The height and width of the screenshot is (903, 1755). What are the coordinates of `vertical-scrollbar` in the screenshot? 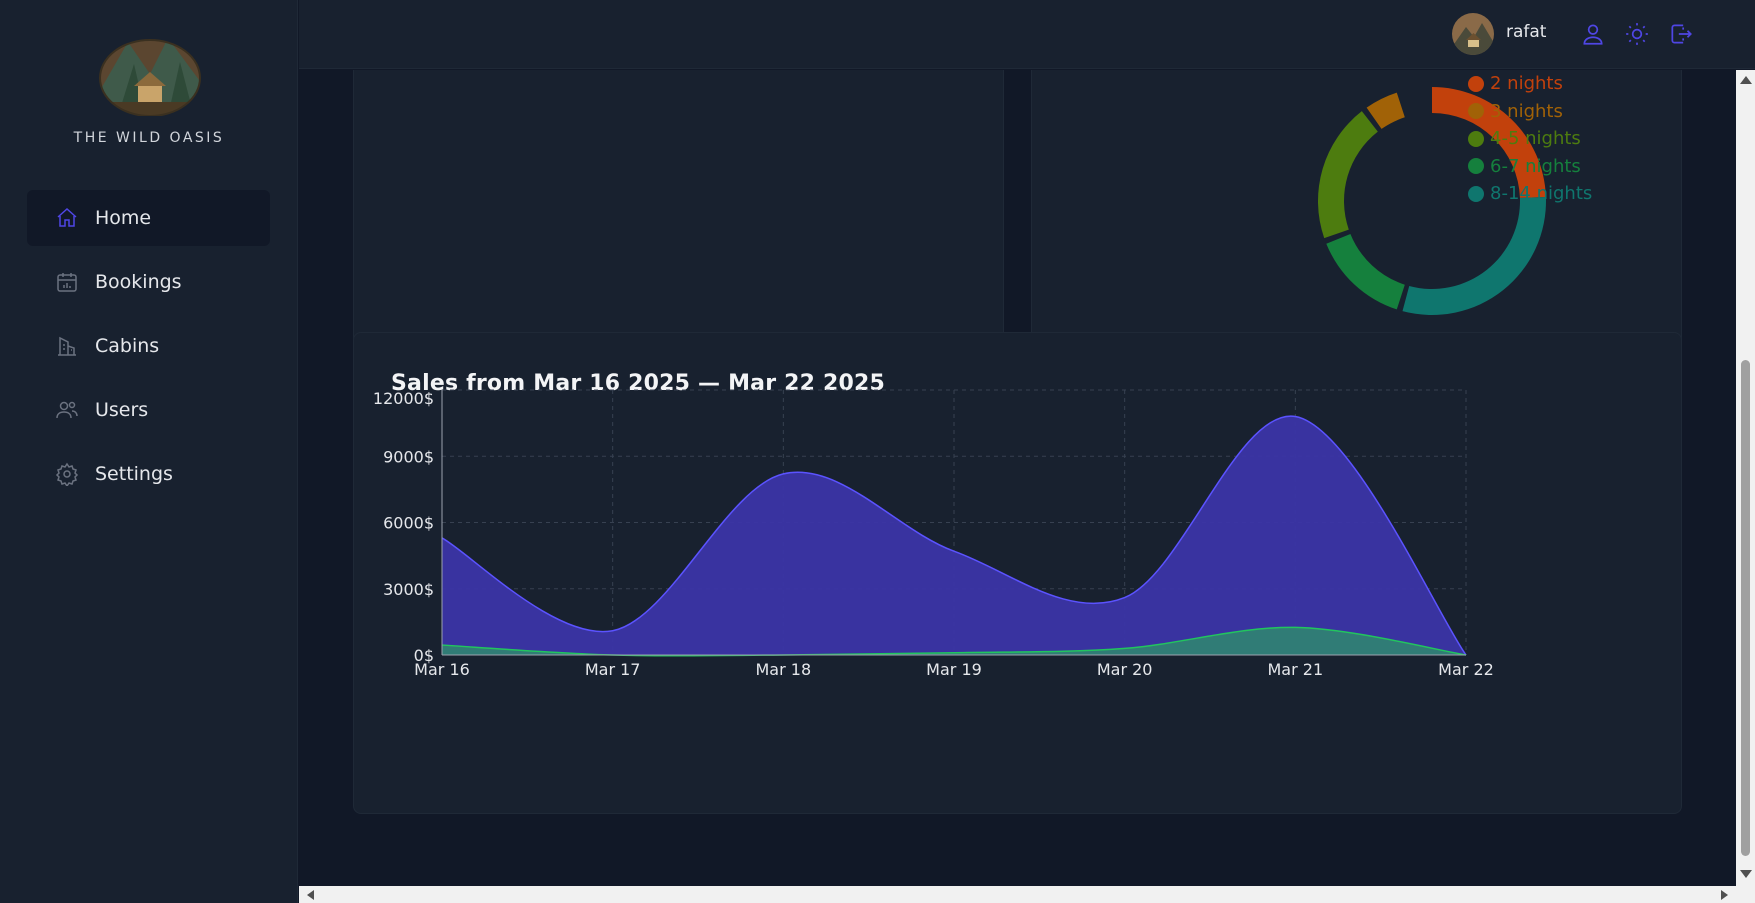 It's located at (1745, 478).